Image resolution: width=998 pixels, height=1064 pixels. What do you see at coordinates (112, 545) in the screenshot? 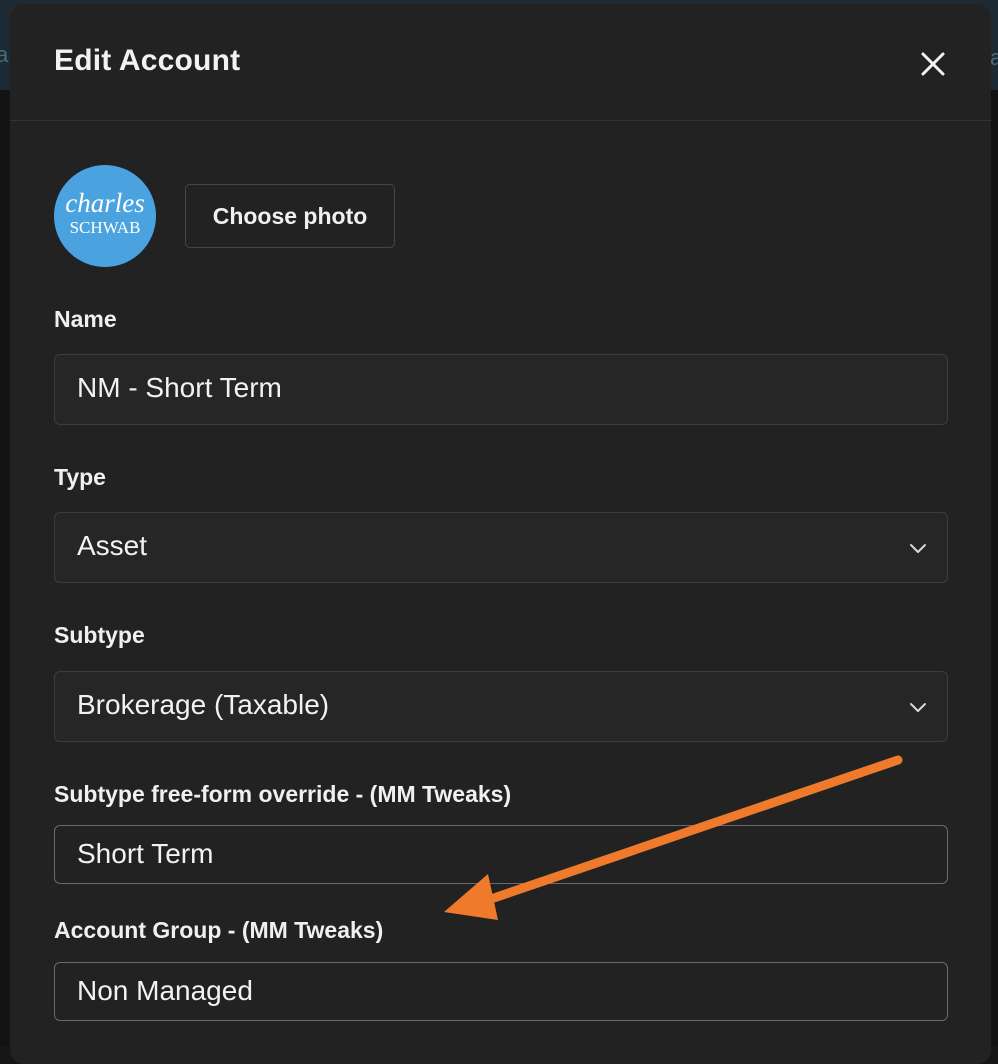
I see `type-select-value: Asset` at bounding box center [112, 545].